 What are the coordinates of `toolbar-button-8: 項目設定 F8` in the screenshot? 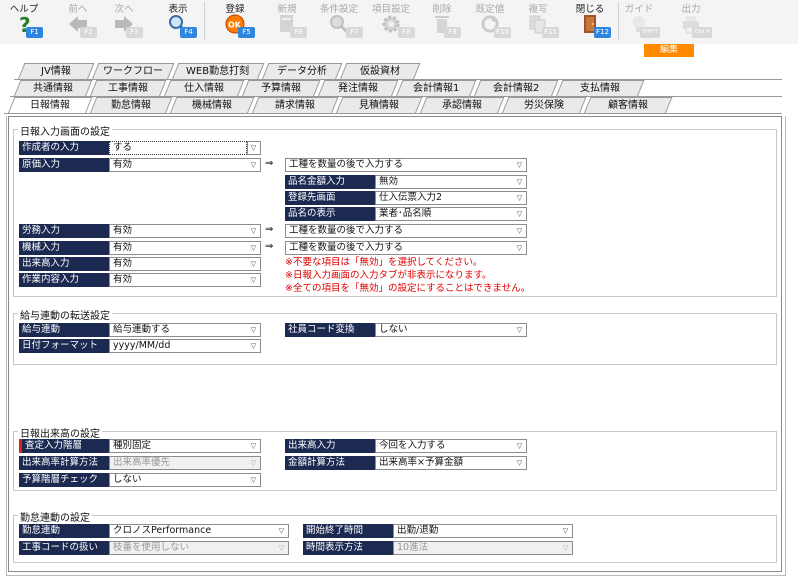 It's located at (391, 21).